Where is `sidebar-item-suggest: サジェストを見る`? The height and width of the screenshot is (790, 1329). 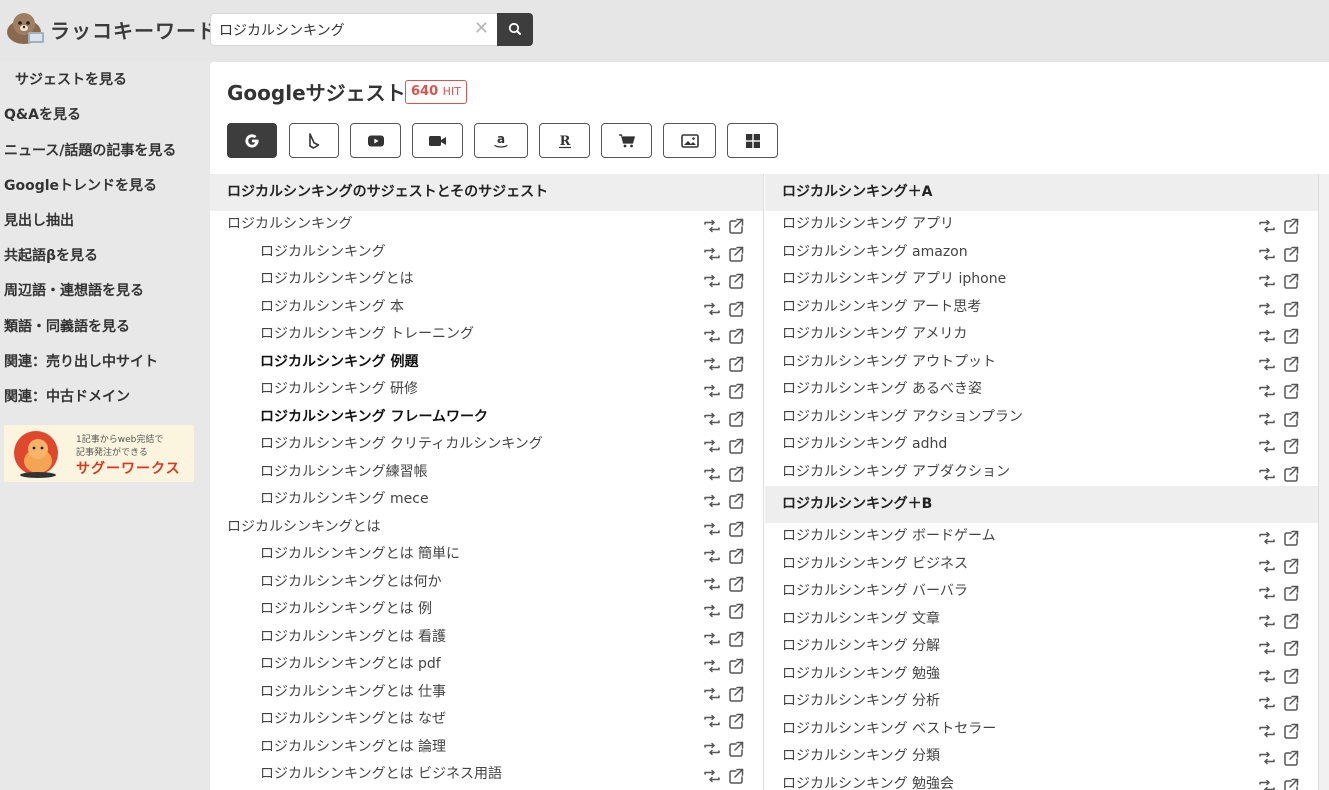 sidebar-item-suggest: サジェストを見る is located at coordinates (71, 79).